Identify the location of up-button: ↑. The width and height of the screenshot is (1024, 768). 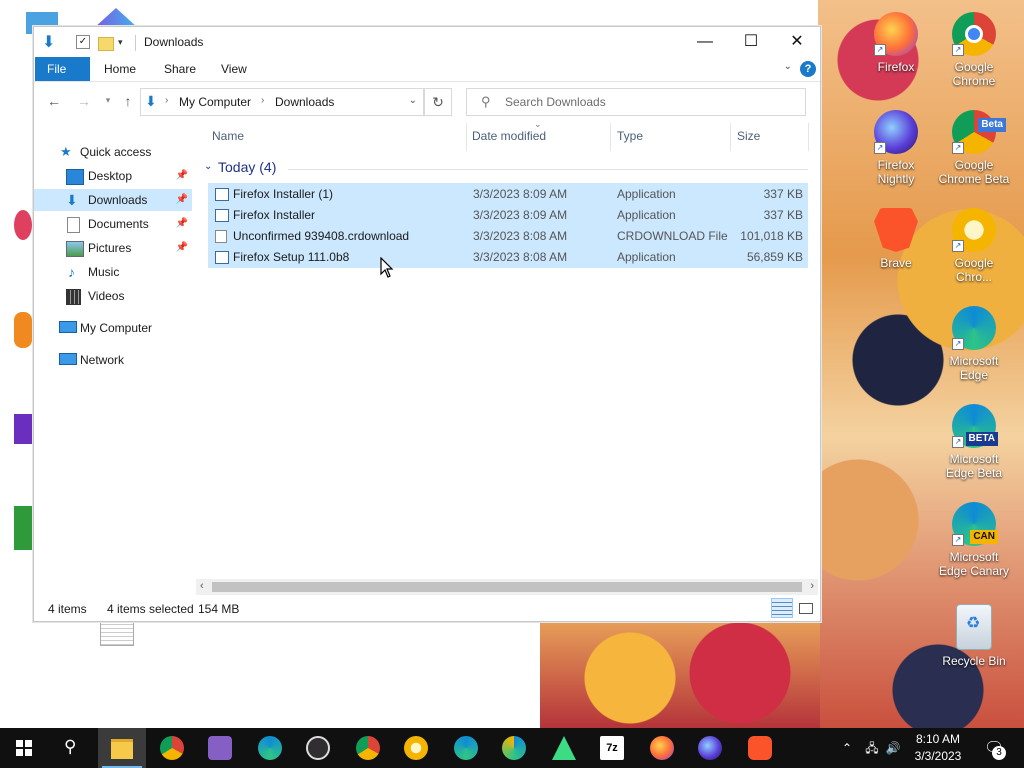
(128, 102).